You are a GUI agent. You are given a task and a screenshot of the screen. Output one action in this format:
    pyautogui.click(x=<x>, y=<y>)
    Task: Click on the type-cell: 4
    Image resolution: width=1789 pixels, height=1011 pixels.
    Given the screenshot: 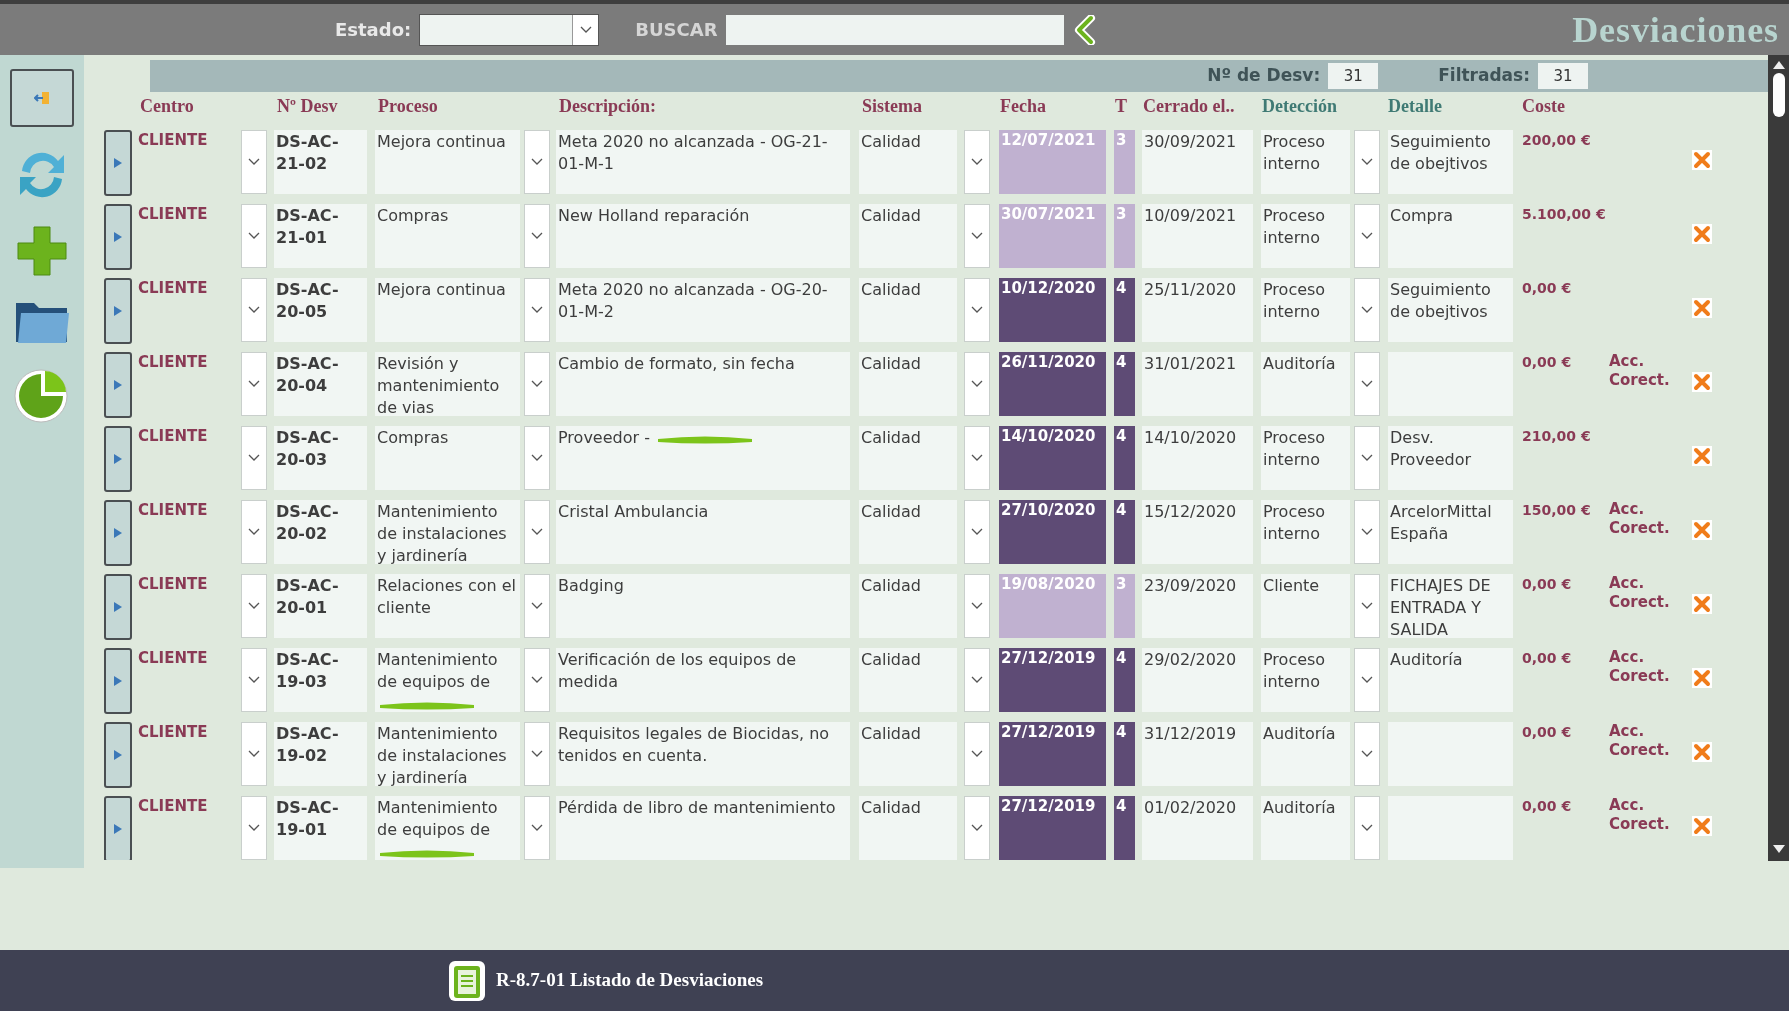 What is the action you would take?
    pyautogui.click(x=1124, y=532)
    